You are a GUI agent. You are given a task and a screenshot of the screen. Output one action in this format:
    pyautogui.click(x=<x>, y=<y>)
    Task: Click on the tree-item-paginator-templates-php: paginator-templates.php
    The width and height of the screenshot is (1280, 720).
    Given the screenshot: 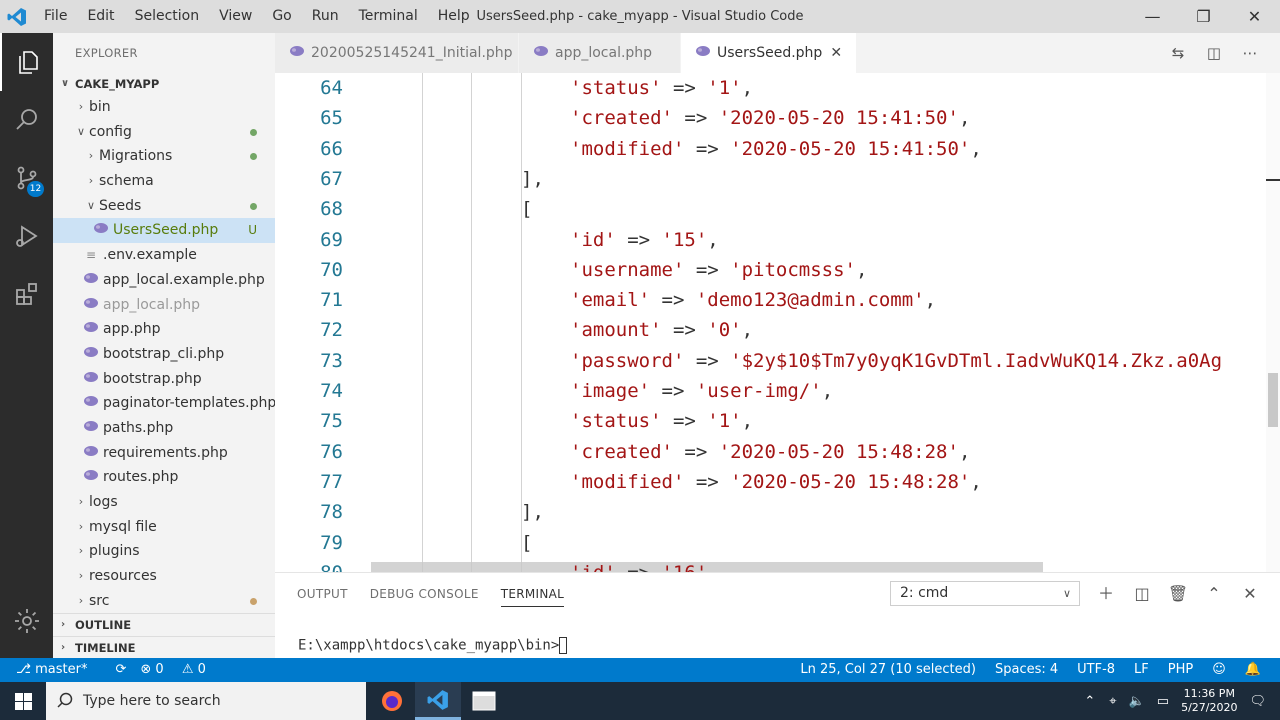 What is the action you would take?
    pyautogui.click(x=164, y=403)
    